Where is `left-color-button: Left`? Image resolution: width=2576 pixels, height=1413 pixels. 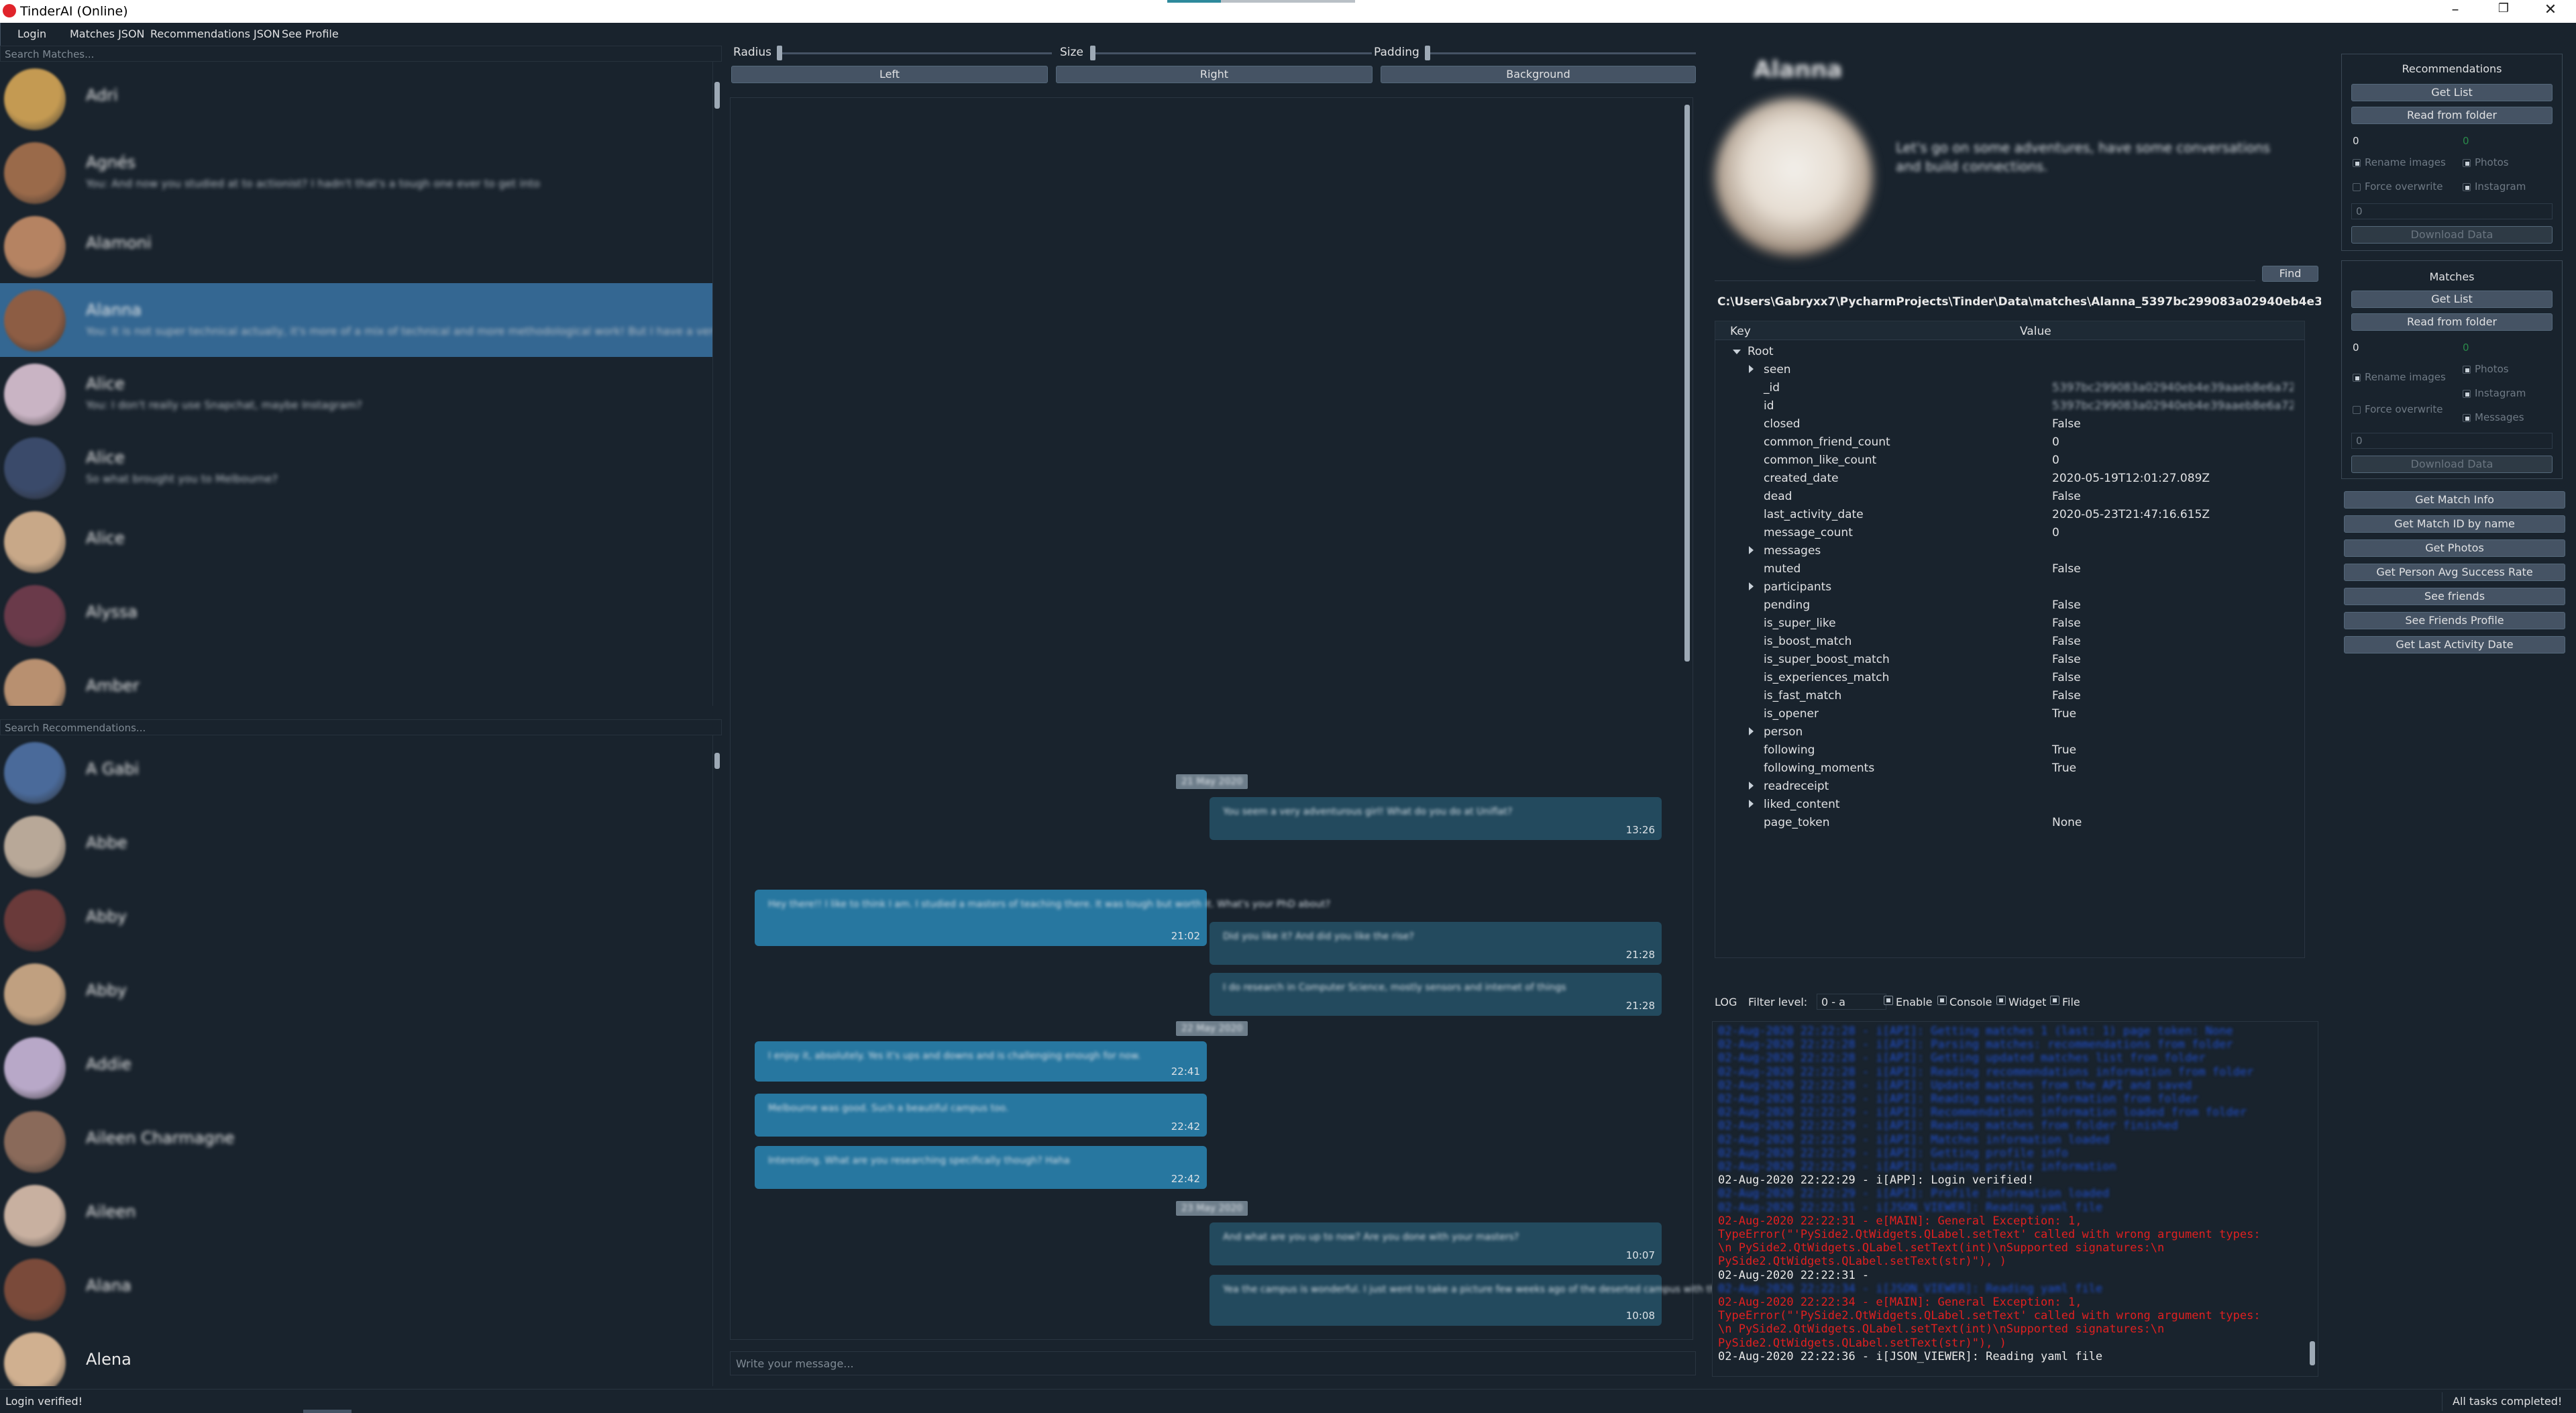
left-color-button: Left is located at coordinates (889, 74).